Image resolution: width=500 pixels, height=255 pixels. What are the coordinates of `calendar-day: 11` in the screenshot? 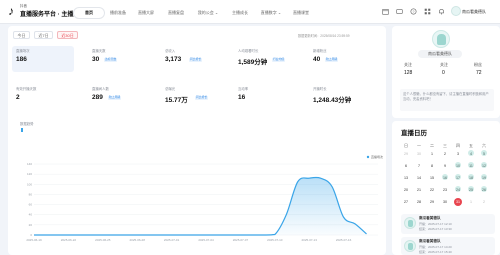 It's located at (471, 166).